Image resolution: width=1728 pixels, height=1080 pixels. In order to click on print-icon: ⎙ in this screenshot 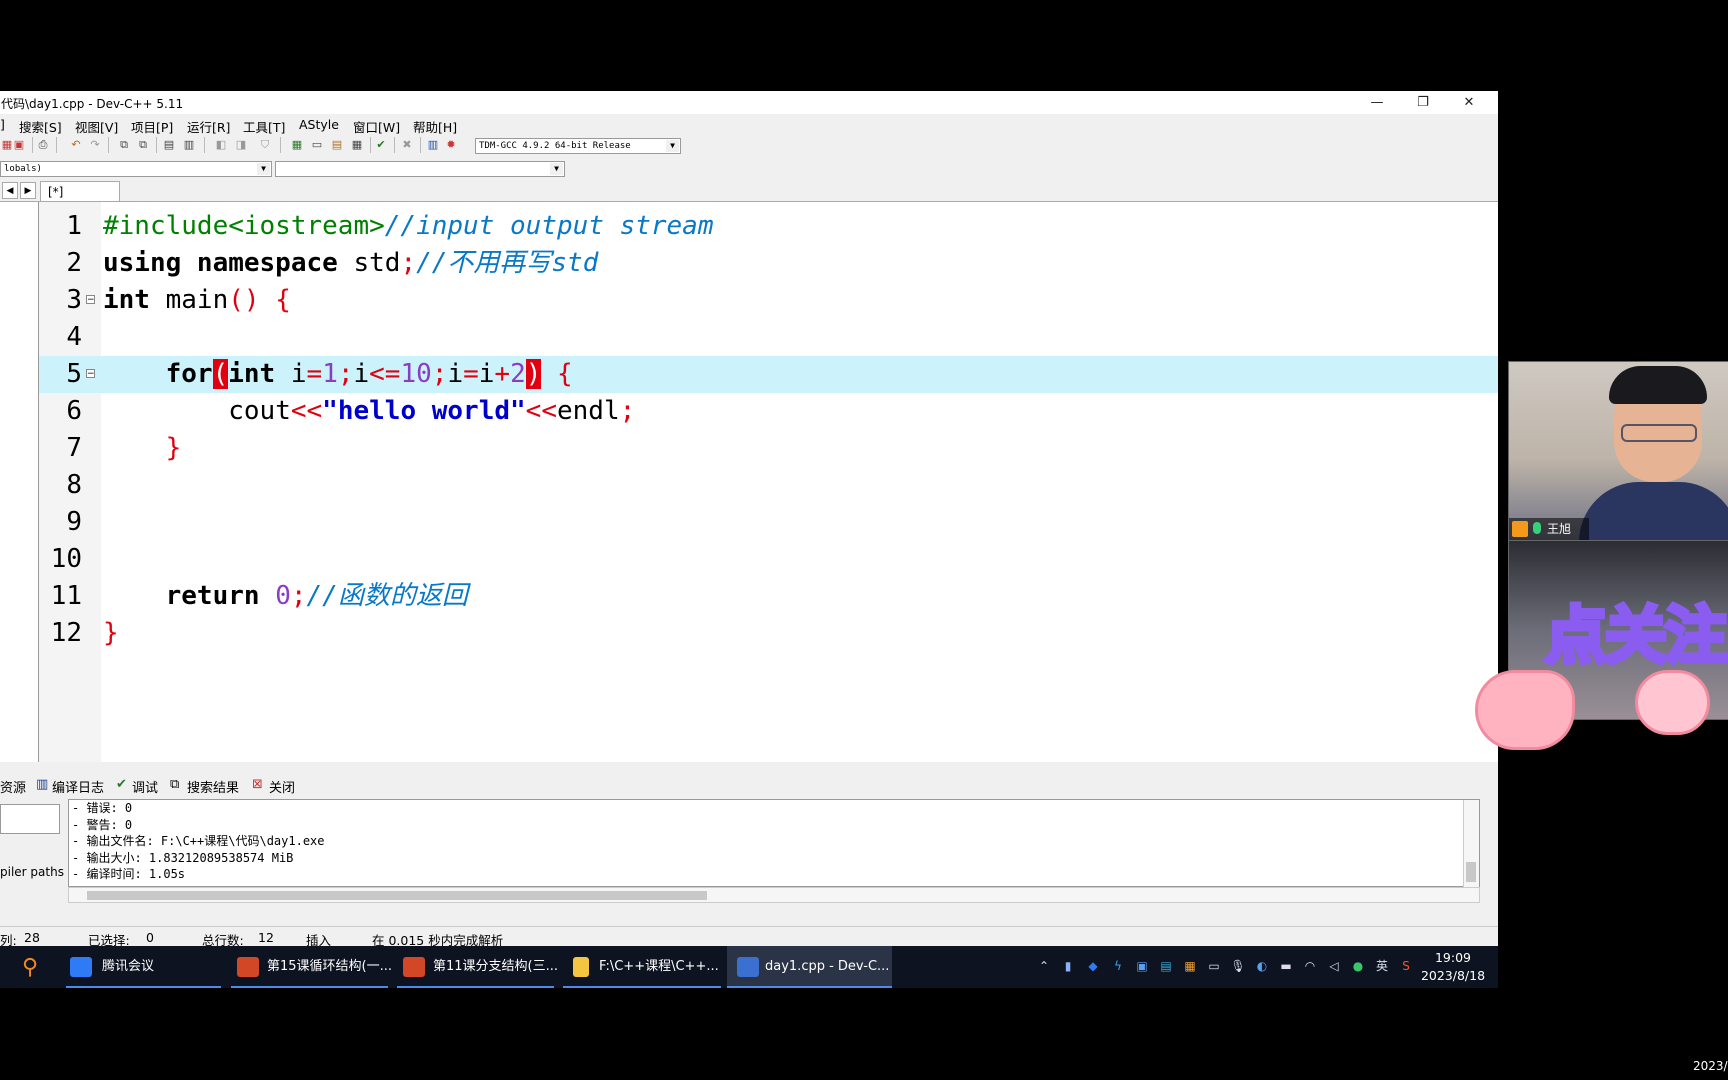, I will do `click(43, 145)`.